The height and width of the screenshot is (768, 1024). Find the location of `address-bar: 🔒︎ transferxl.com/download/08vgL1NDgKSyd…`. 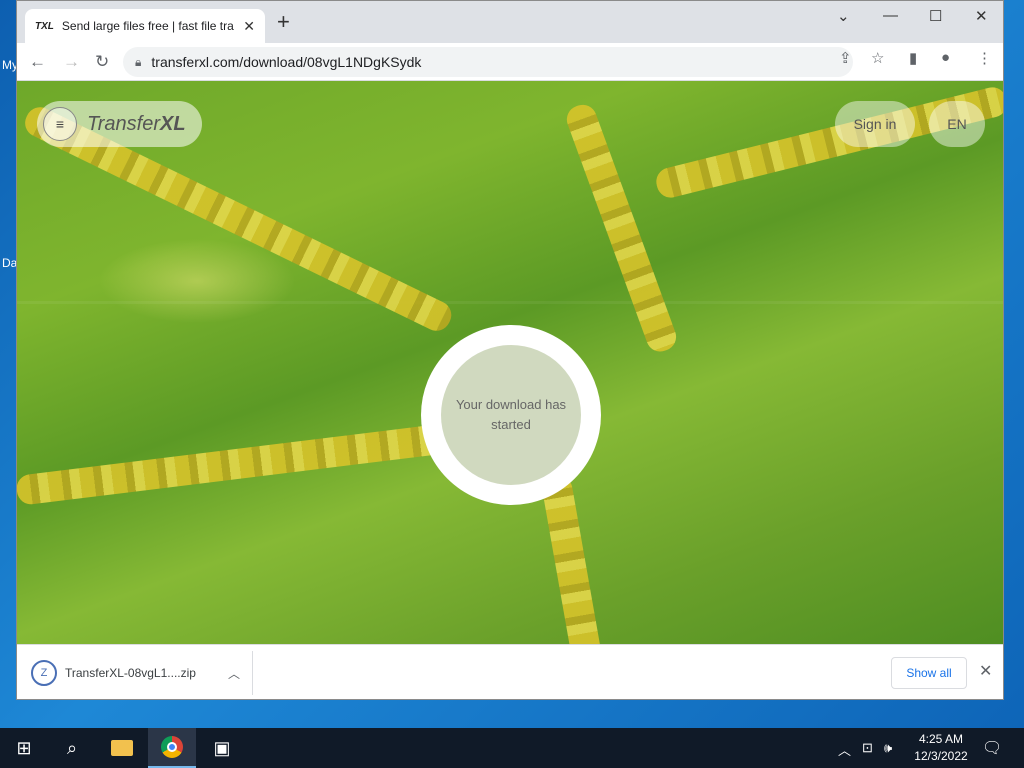

address-bar: 🔒︎ transferxl.com/download/08vgL1NDgKSyd… is located at coordinates (488, 62).